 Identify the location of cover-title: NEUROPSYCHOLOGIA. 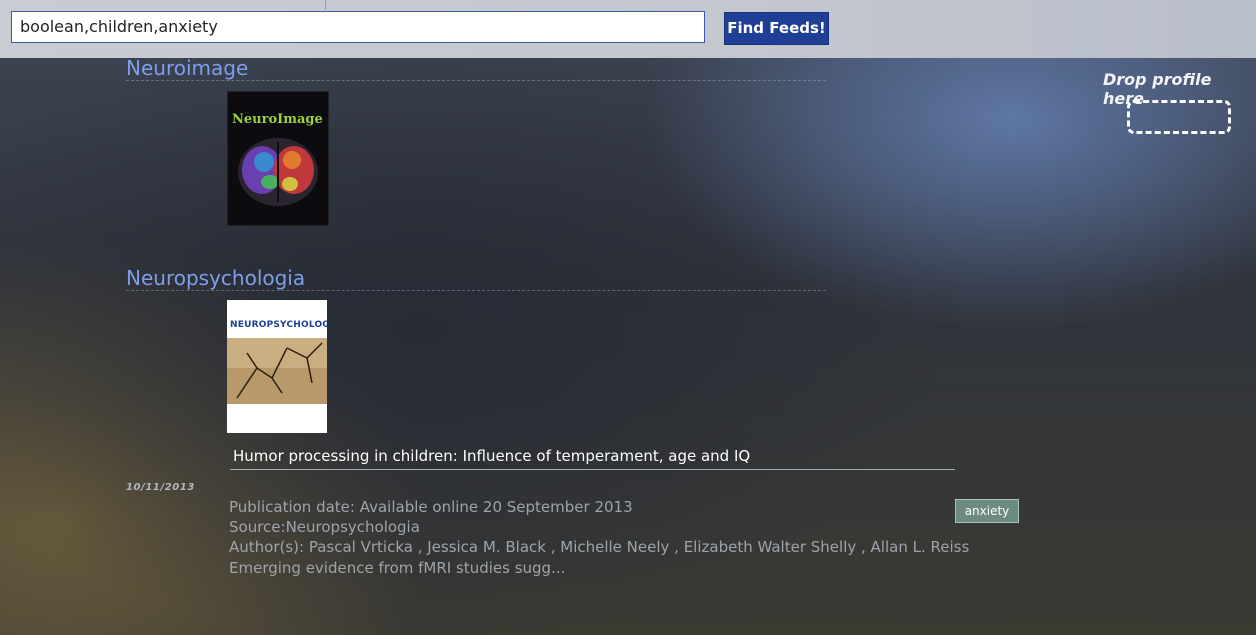
(278, 325).